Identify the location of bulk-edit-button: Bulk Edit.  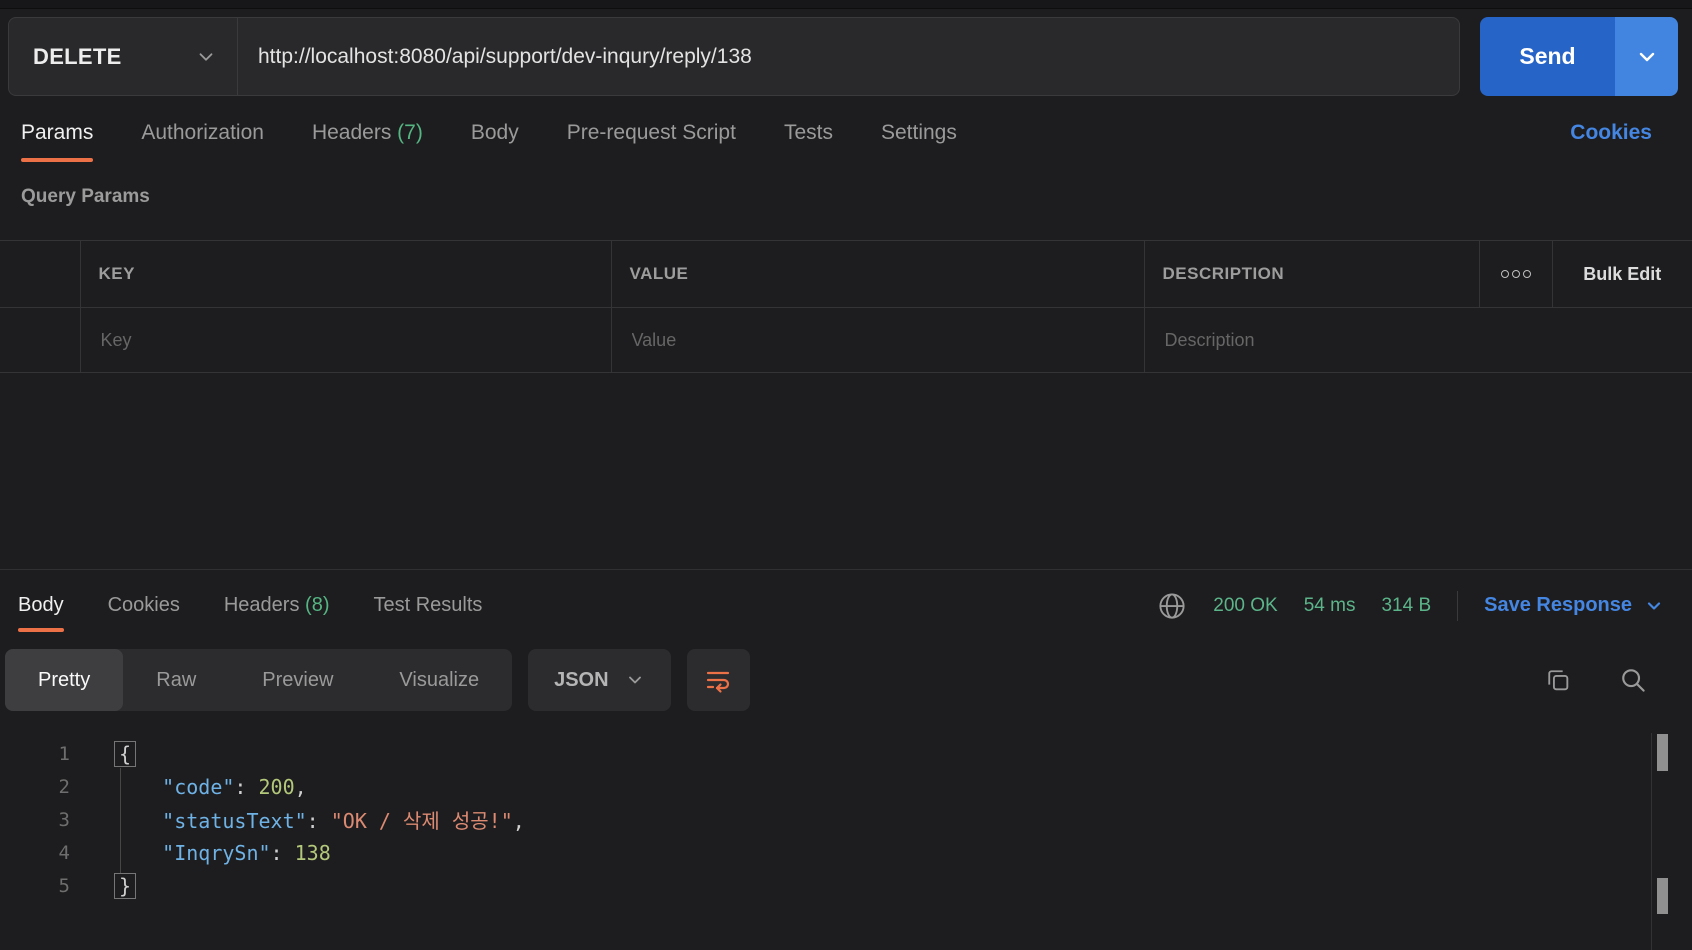
(1622, 274).